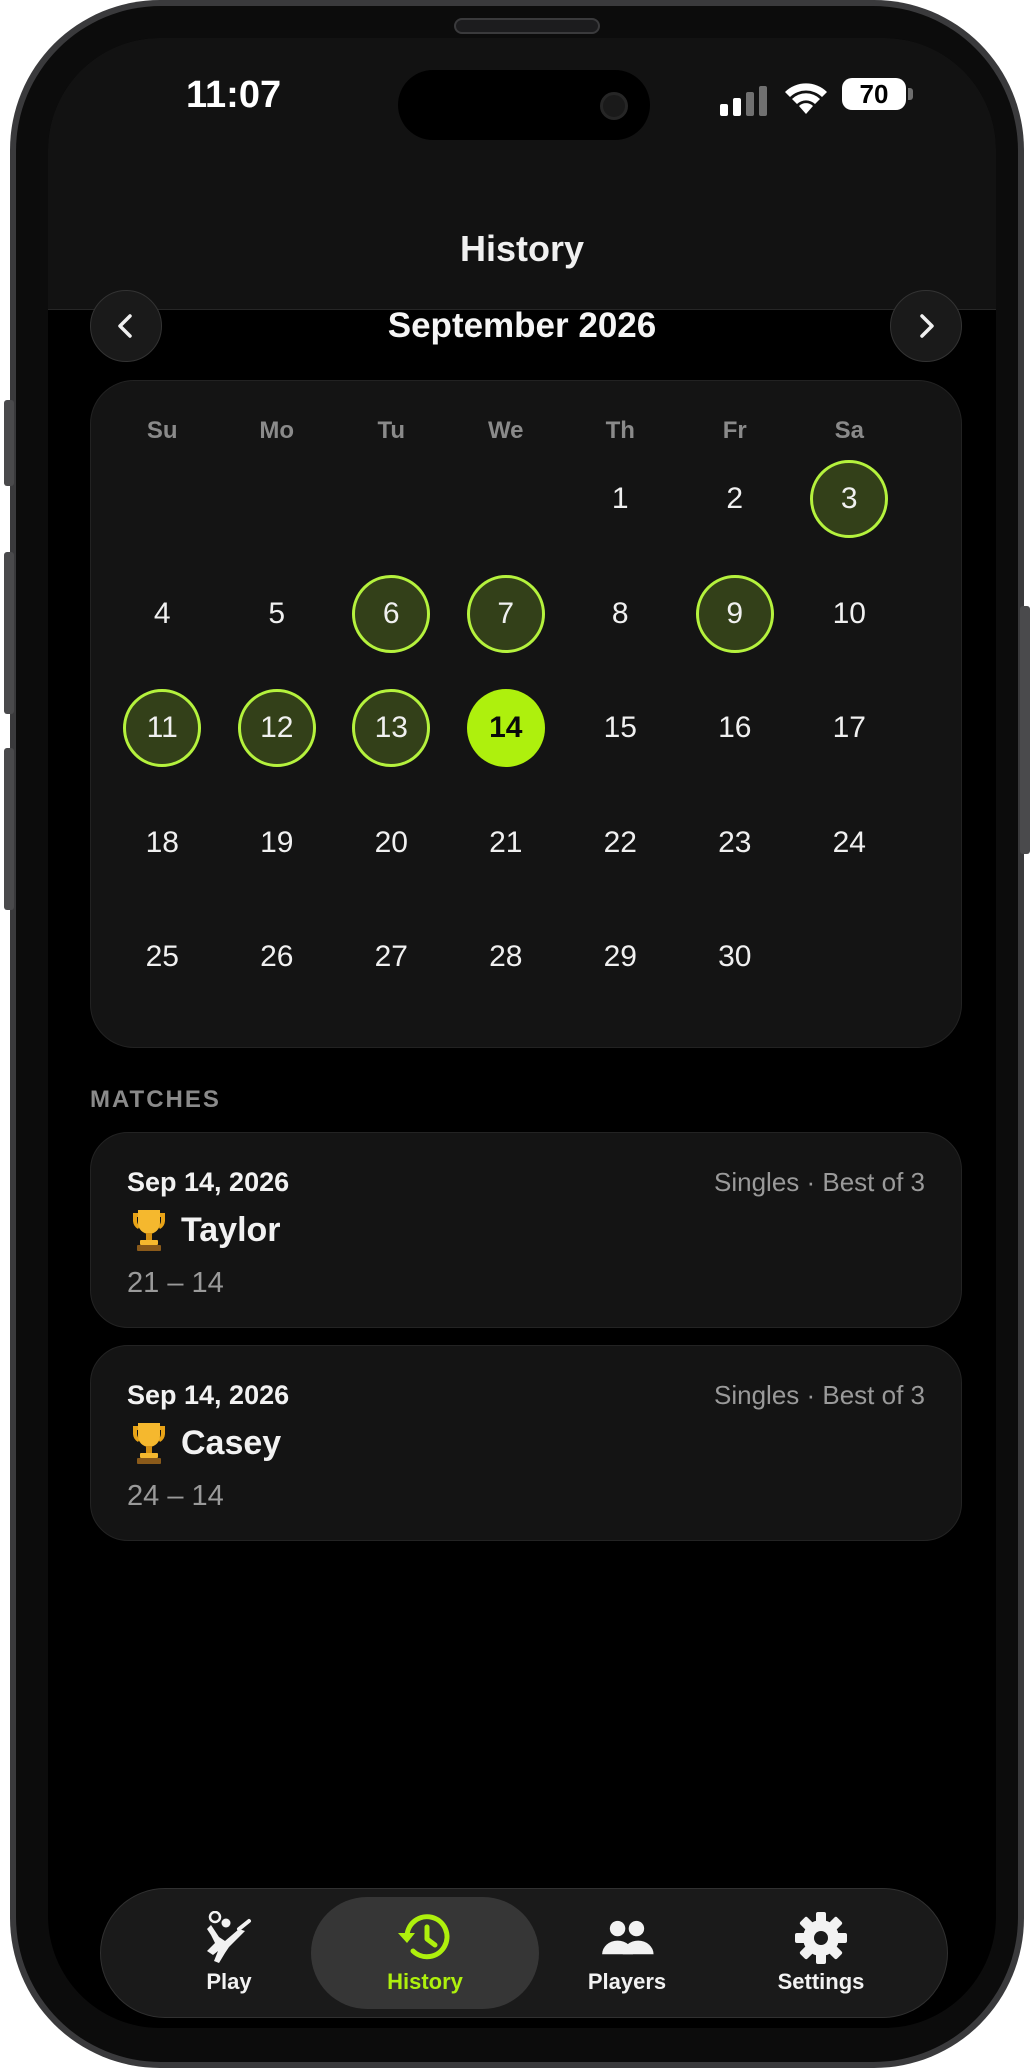  Describe the element at coordinates (391, 430) in the screenshot. I see `weekday-label: Tu` at that location.